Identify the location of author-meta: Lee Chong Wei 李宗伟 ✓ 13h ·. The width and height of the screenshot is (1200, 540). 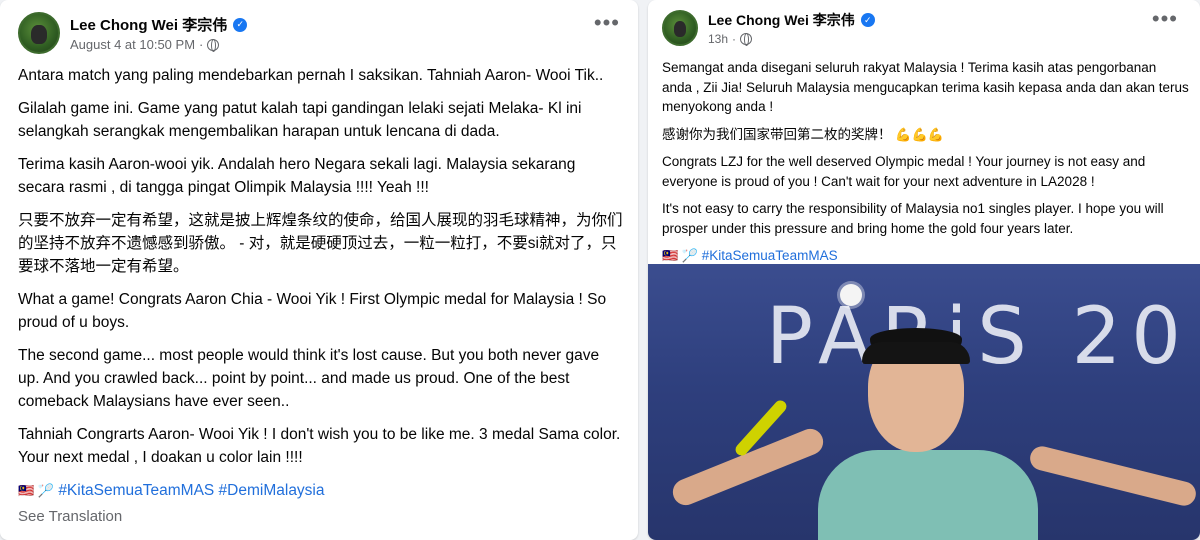
(791, 28).